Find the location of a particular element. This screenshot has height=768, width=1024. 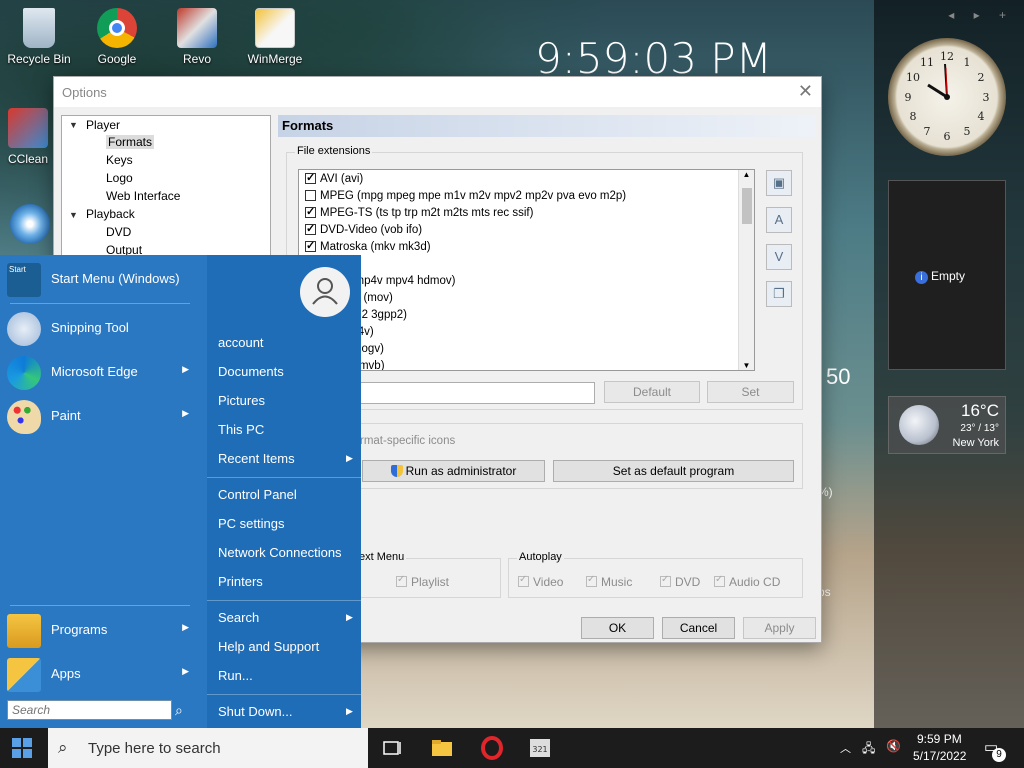

autoplay-video-checkbox: Video is located at coordinates (541, 581).